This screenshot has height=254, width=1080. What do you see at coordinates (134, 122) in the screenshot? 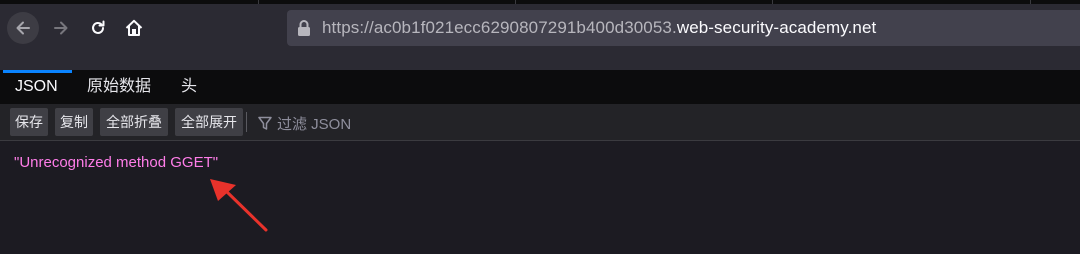
I see `collapse-all-button: 全部折叠` at bounding box center [134, 122].